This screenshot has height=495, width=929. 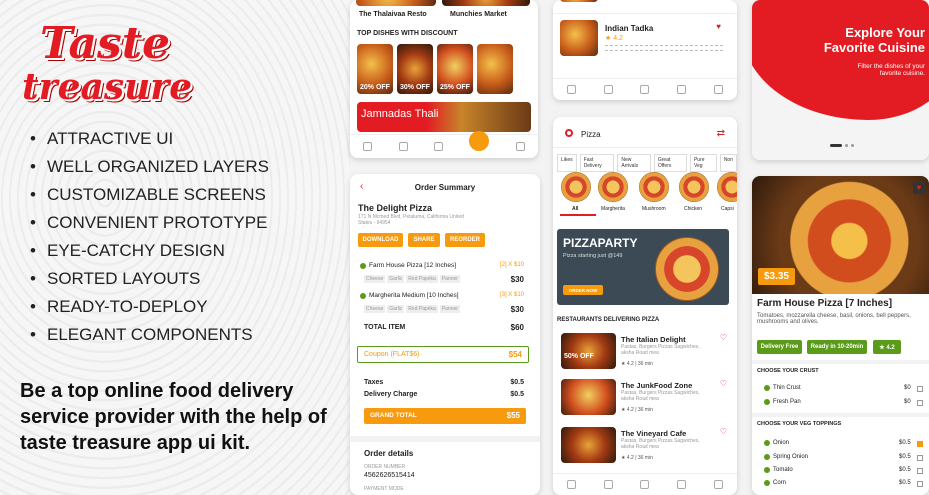 What do you see at coordinates (597, 163) in the screenshot?
I see `filter-chip: Fast Delivery` at bounding box center [597, 163].